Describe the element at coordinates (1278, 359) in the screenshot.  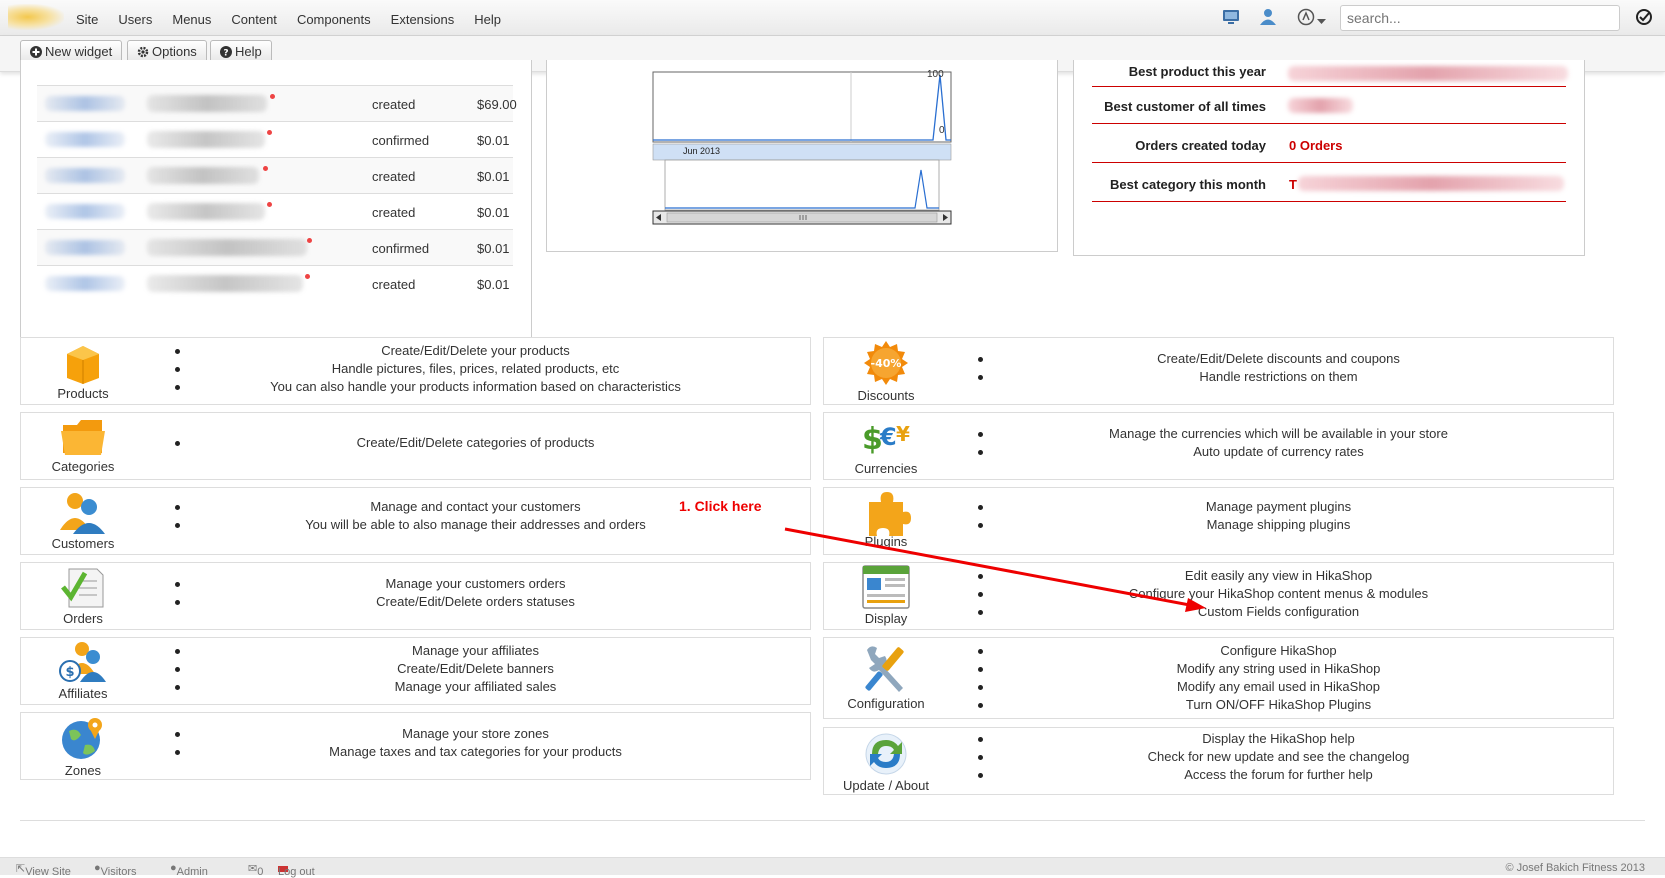
I see `list-item: Create/Edit/Delete discounts and coupons` at that location.